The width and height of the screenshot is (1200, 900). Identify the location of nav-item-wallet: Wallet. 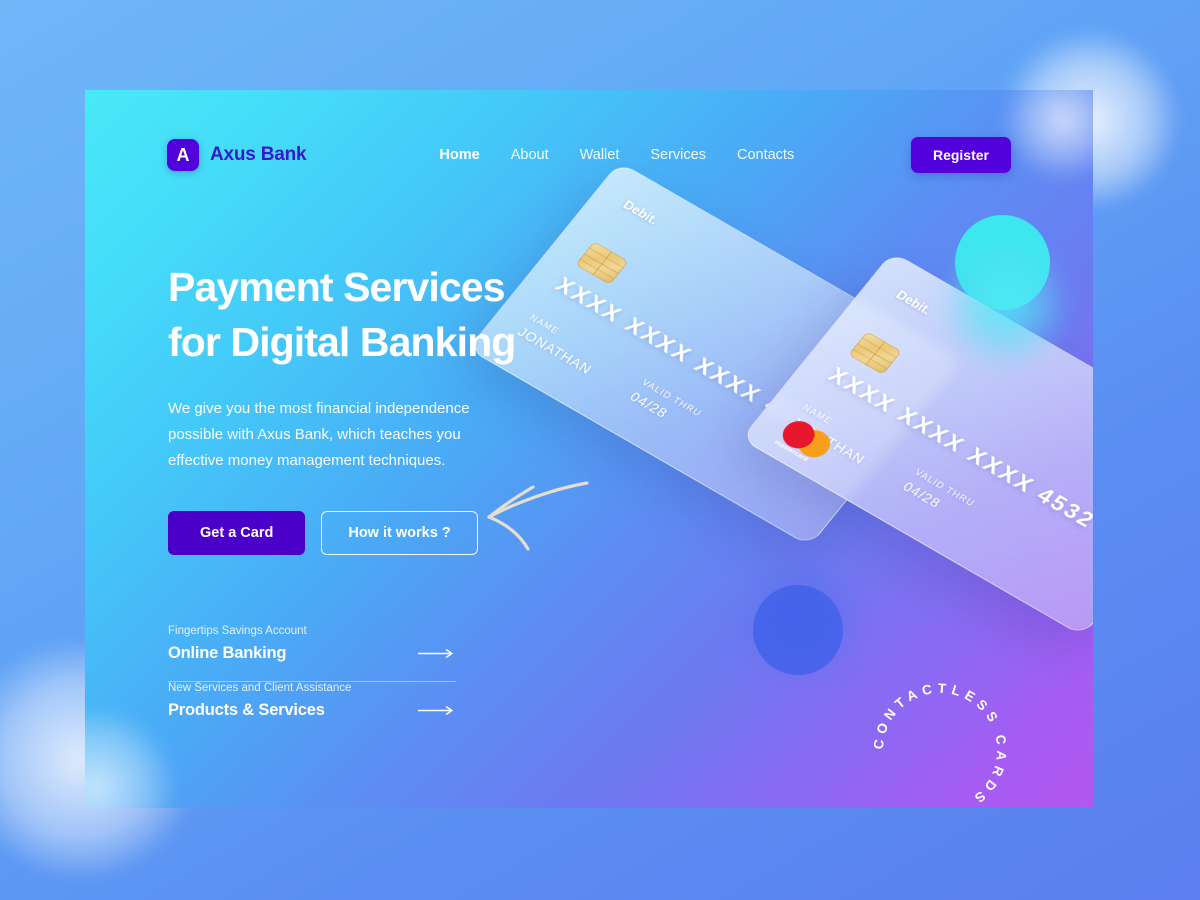
(600, 155).